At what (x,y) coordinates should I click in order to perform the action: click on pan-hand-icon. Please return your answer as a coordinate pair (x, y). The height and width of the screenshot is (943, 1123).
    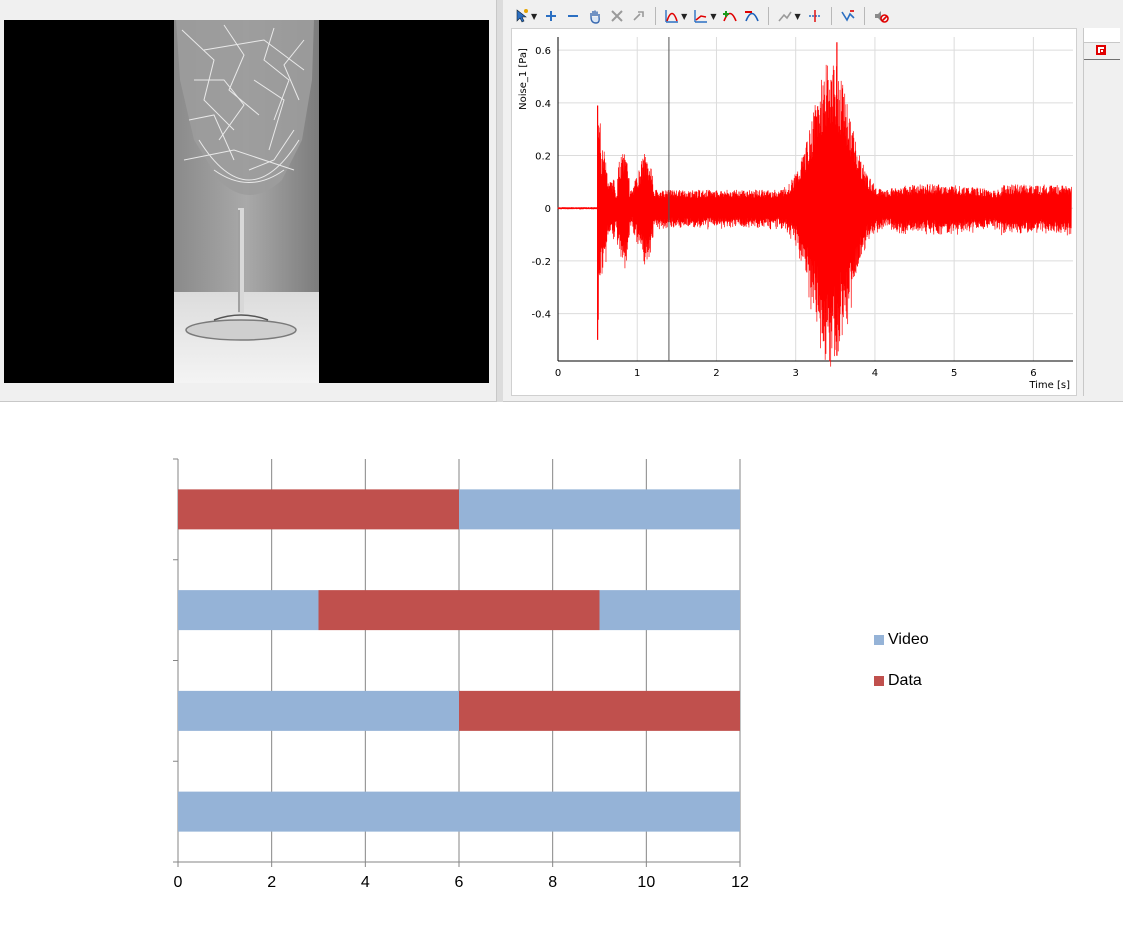
    Looking at the image, I should click on (595, 16).